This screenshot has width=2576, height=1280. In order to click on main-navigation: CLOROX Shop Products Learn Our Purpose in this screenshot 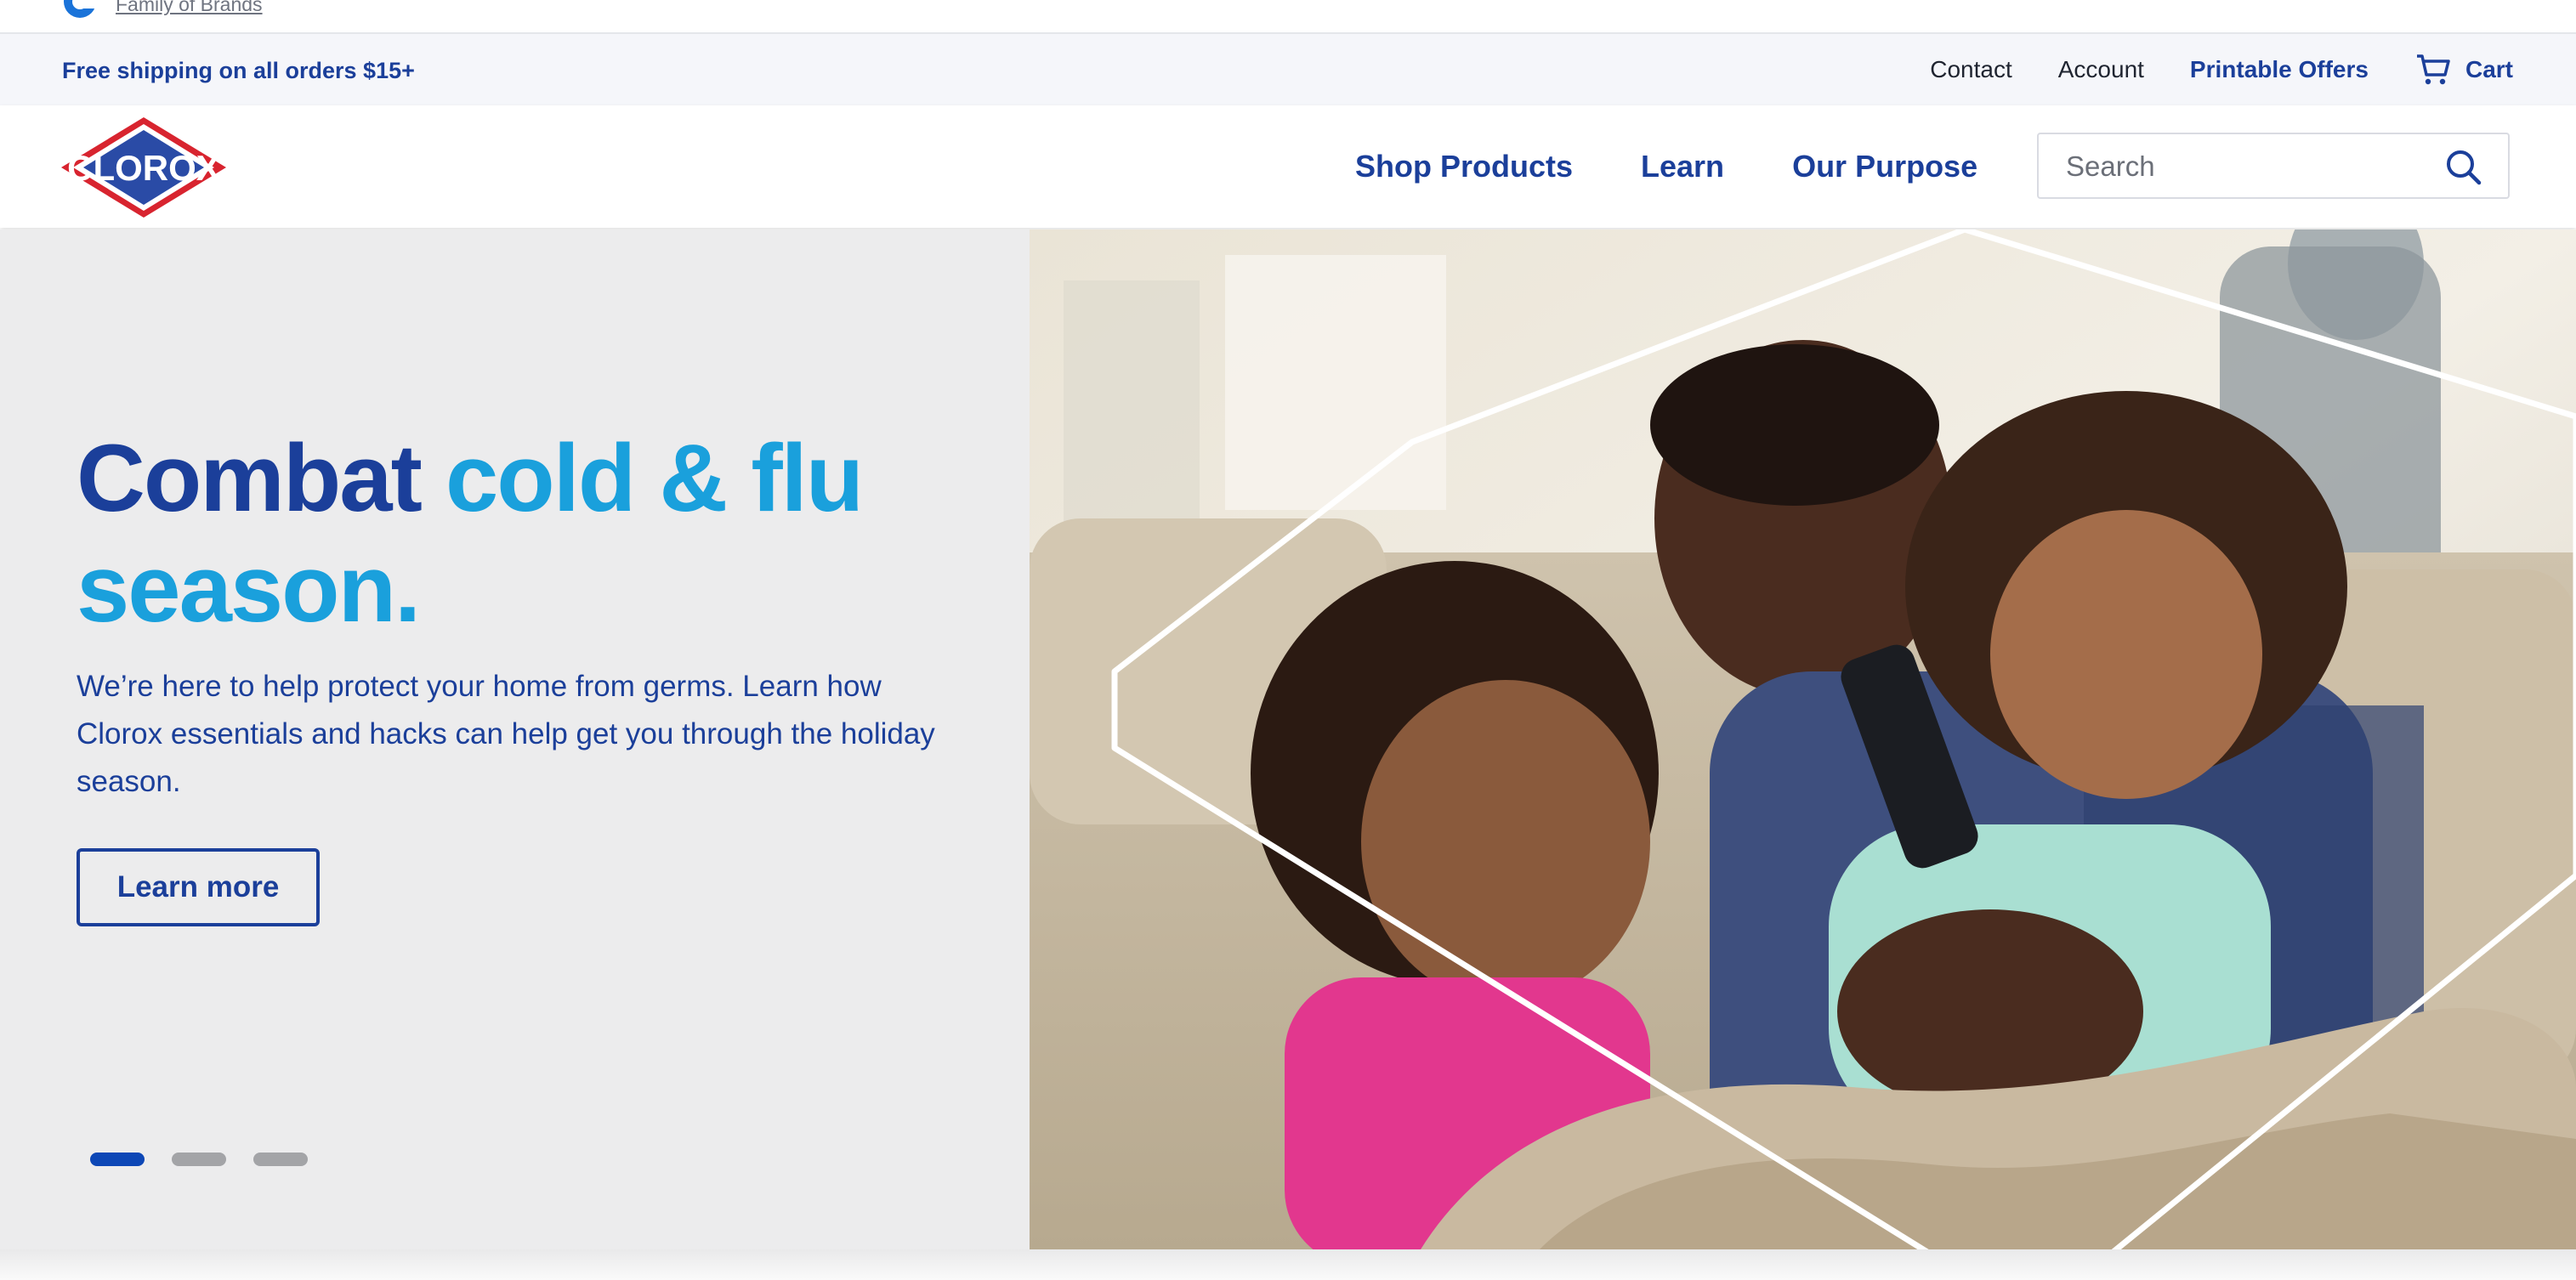, I will do `click(1288, 166)`.